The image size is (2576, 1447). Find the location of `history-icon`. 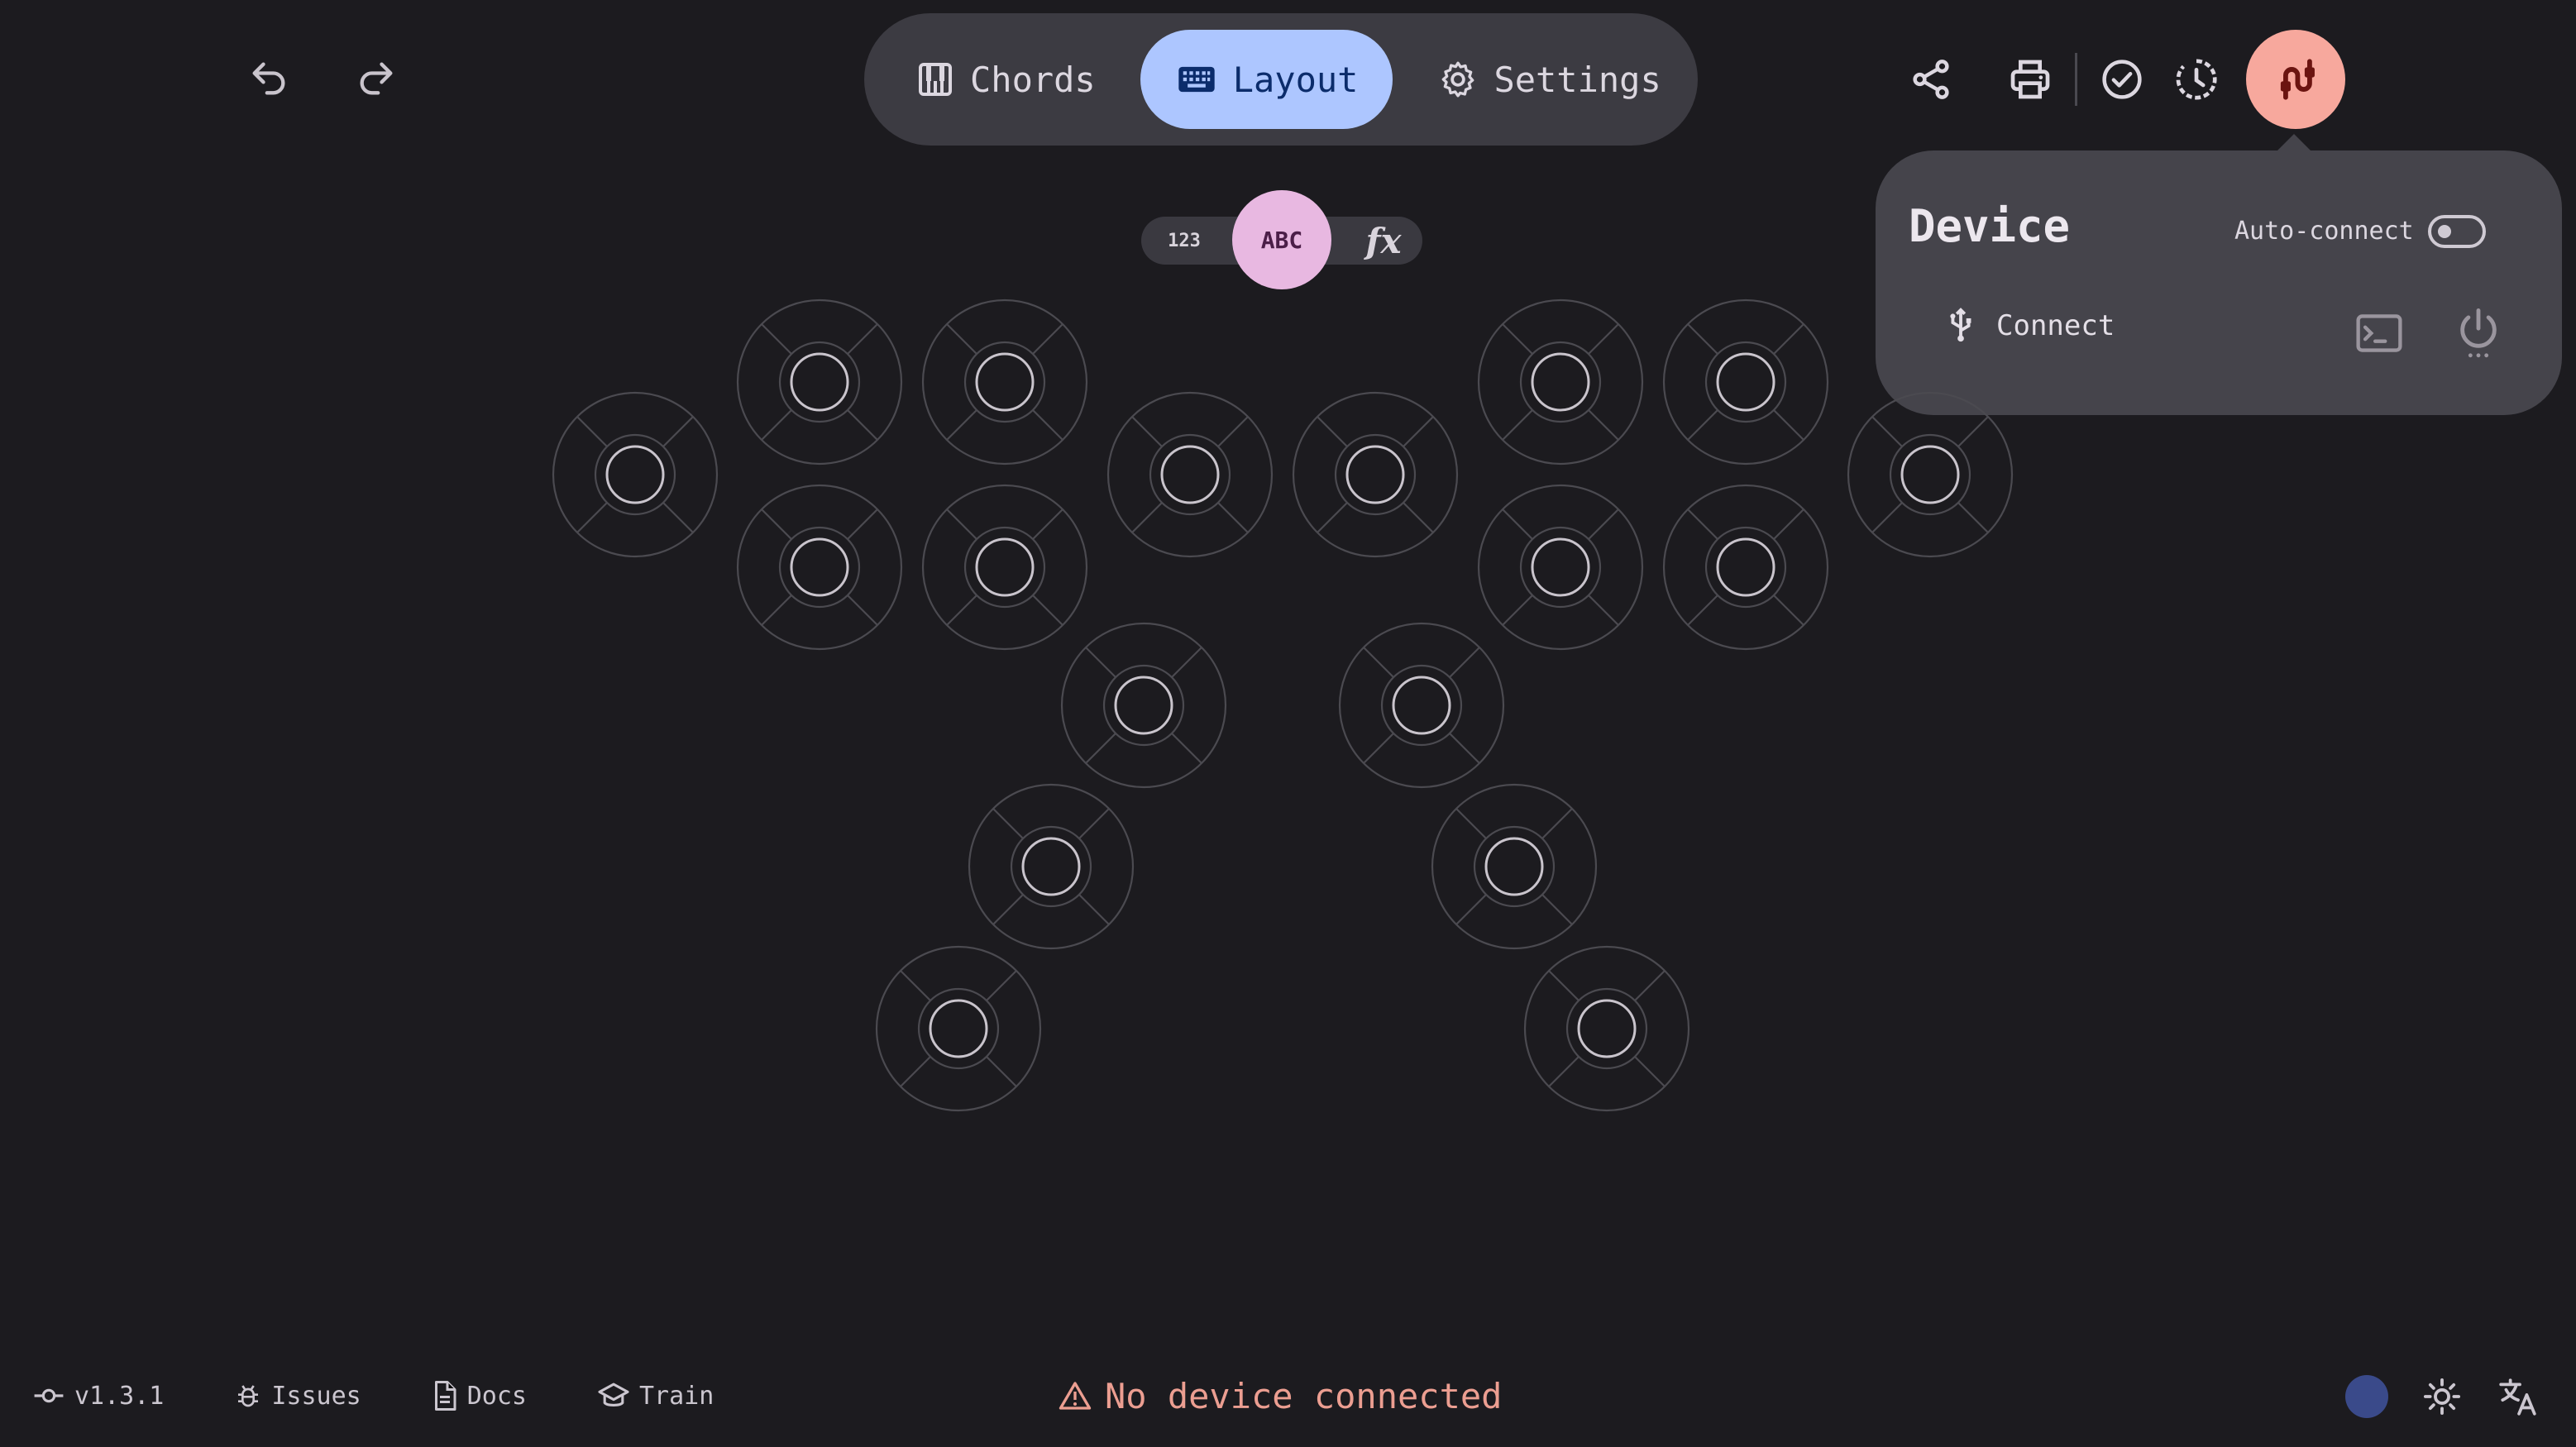

history-icon is located at coordinates (2196, 80).